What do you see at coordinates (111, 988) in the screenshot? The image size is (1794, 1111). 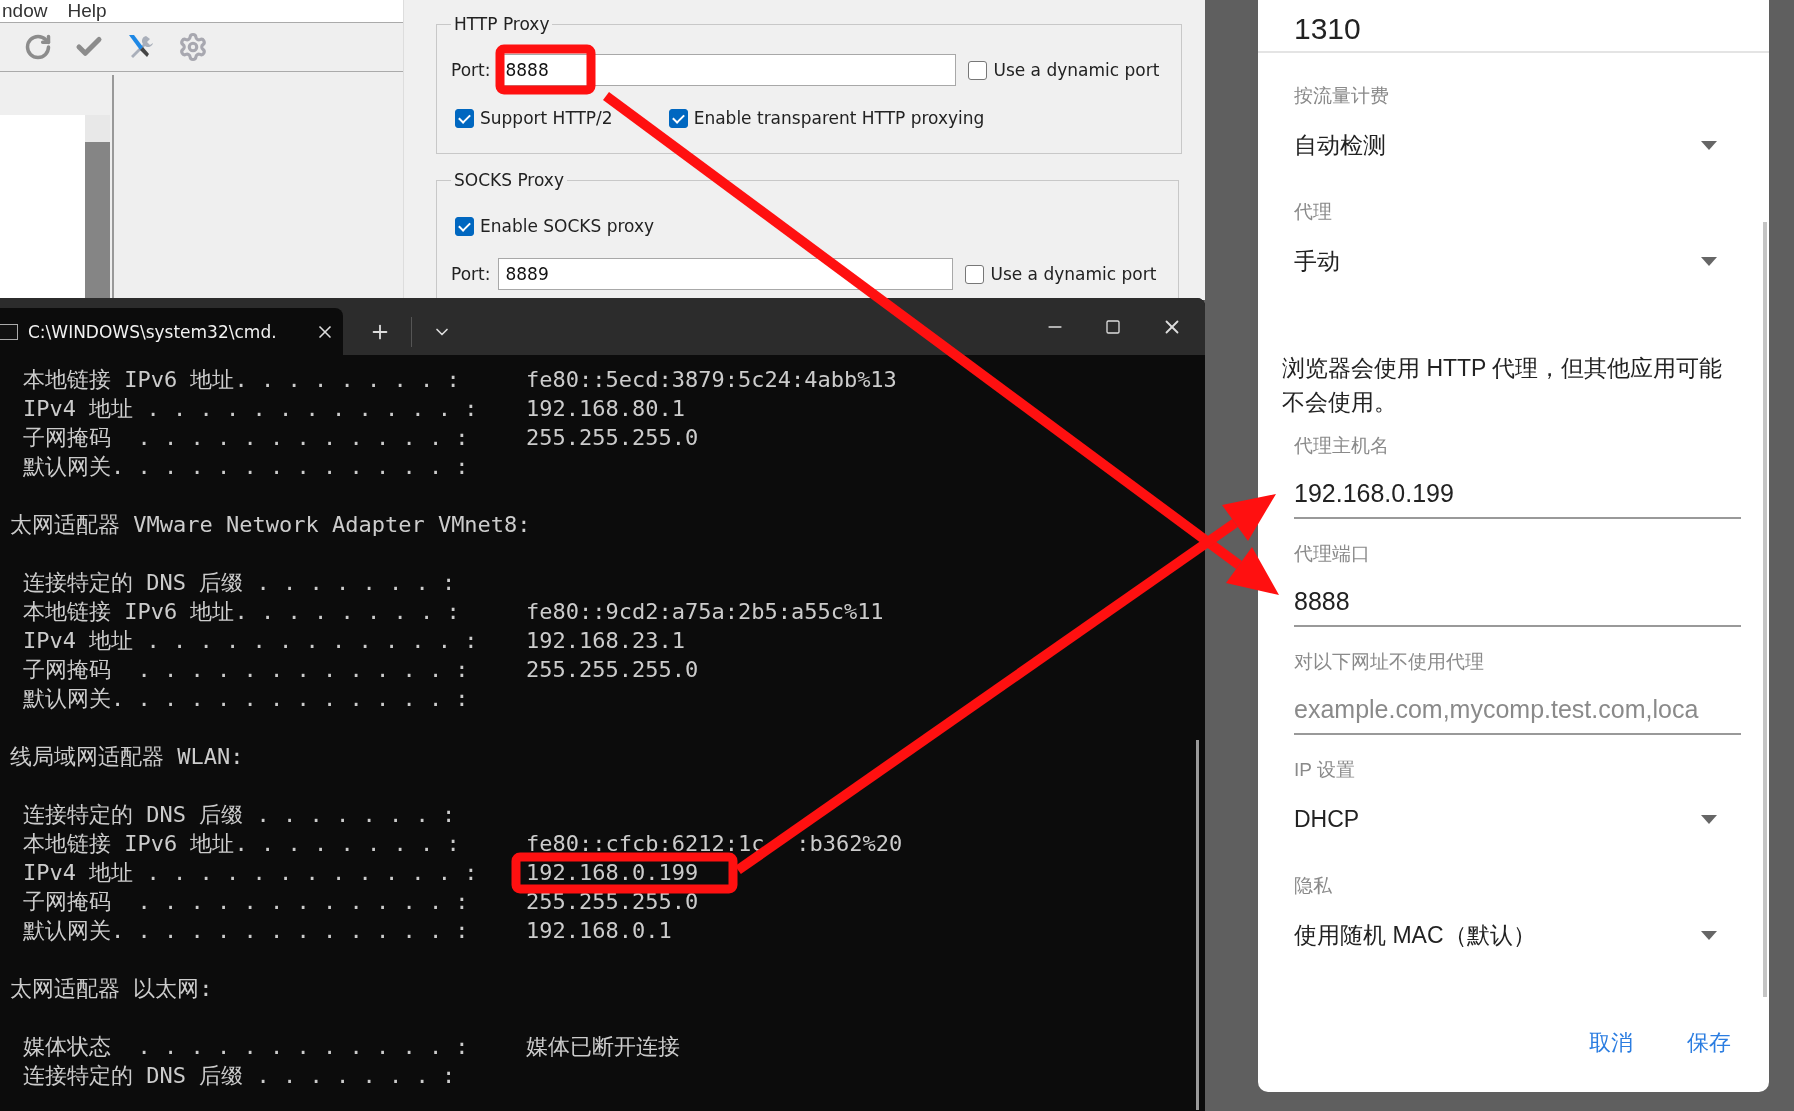 I see `terminal-heading: 太网适配器 以太网:` at bounding box center [111, 988].